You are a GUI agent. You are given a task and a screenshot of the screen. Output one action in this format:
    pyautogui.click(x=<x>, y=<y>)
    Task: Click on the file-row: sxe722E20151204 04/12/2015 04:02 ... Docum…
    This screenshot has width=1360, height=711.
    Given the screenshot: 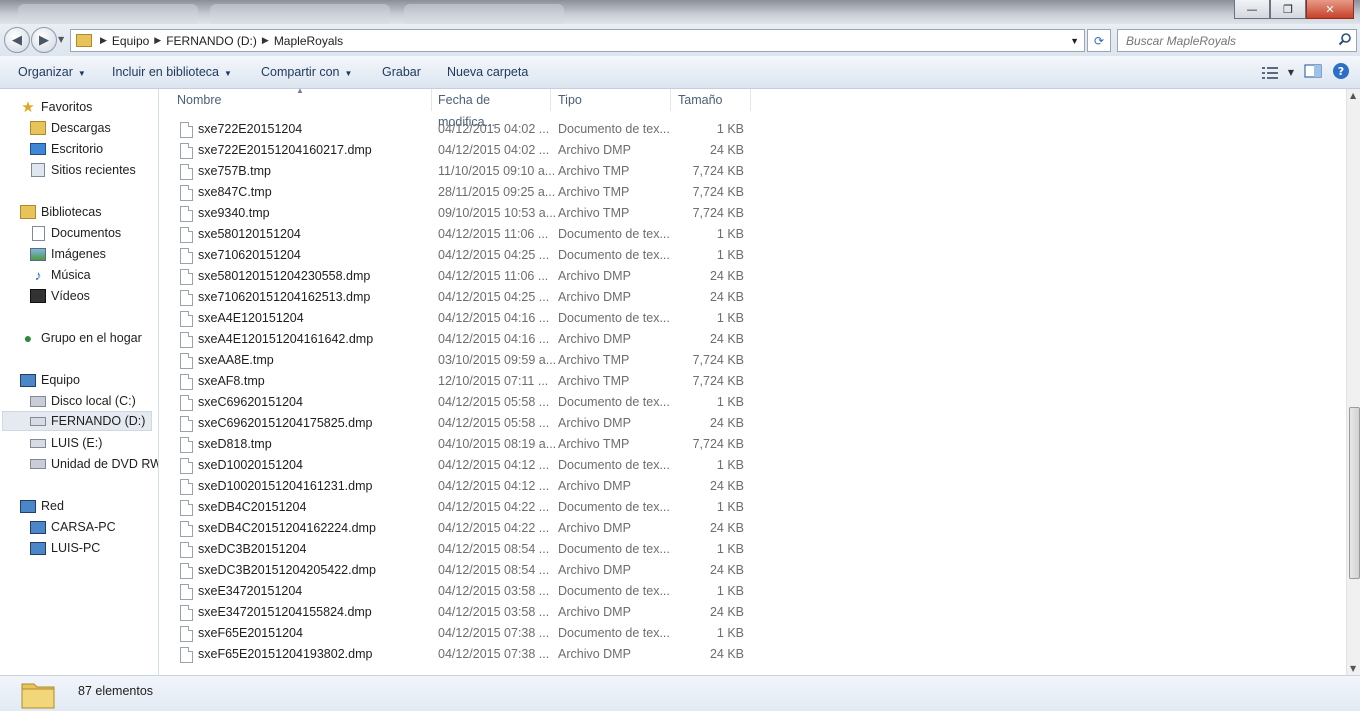 What is the action you would take?
    pyautogui.click(x=460, y=129)
    